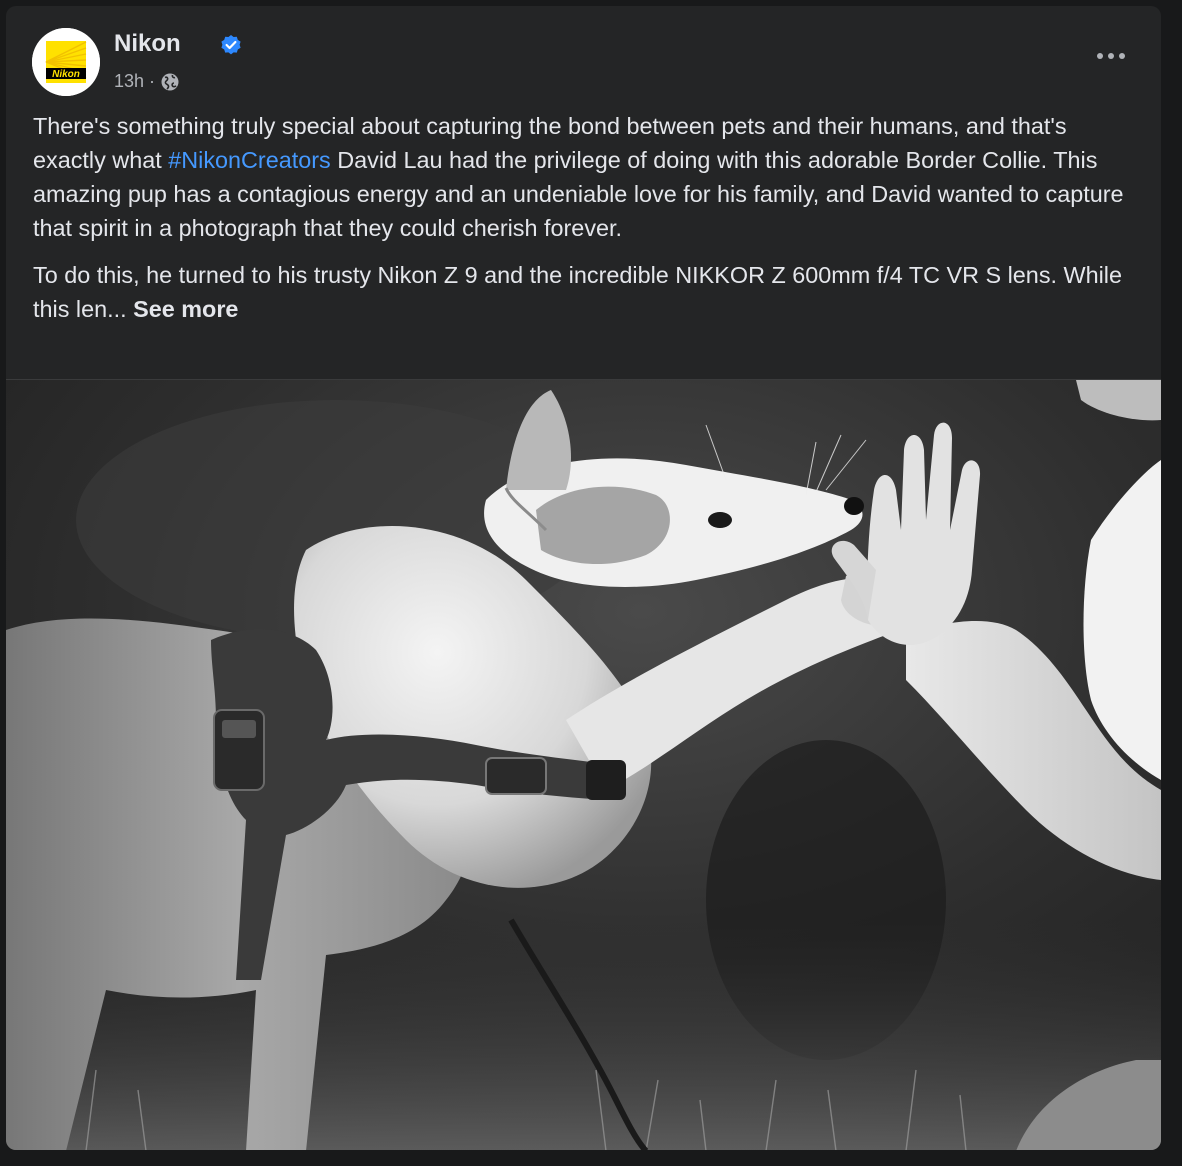 Image resolution: width=1182 pixels, height=1166 pixels. Describe the element at coordinates (583, 62) in the screenshot. I see `post-header: Nikon Nikon 13h ·` at that location.